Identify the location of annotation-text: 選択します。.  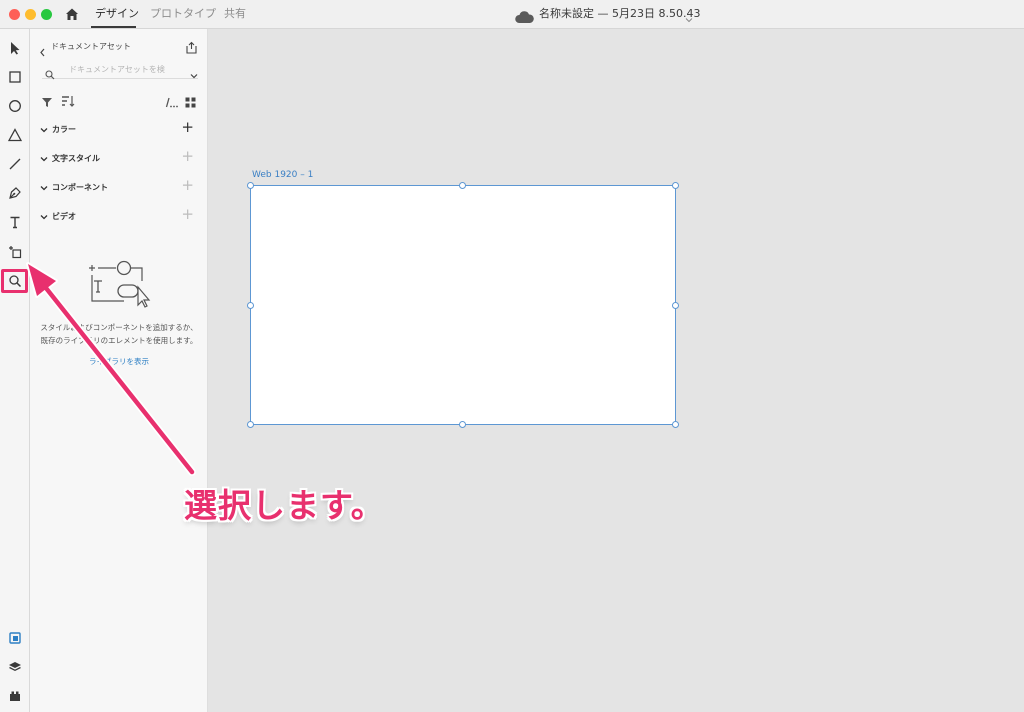
(284, 505).